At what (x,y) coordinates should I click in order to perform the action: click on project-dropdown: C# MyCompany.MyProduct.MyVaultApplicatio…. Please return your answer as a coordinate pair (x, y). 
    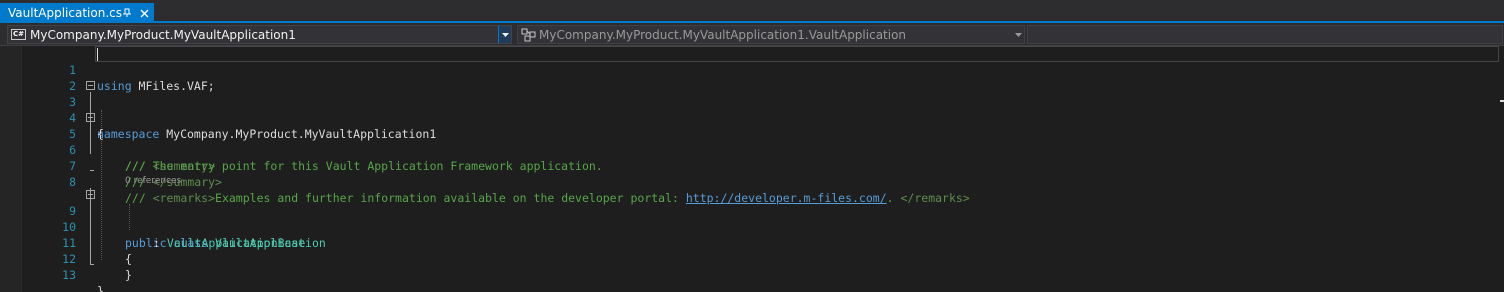
    Looking at the image, I should click on (259, 34).